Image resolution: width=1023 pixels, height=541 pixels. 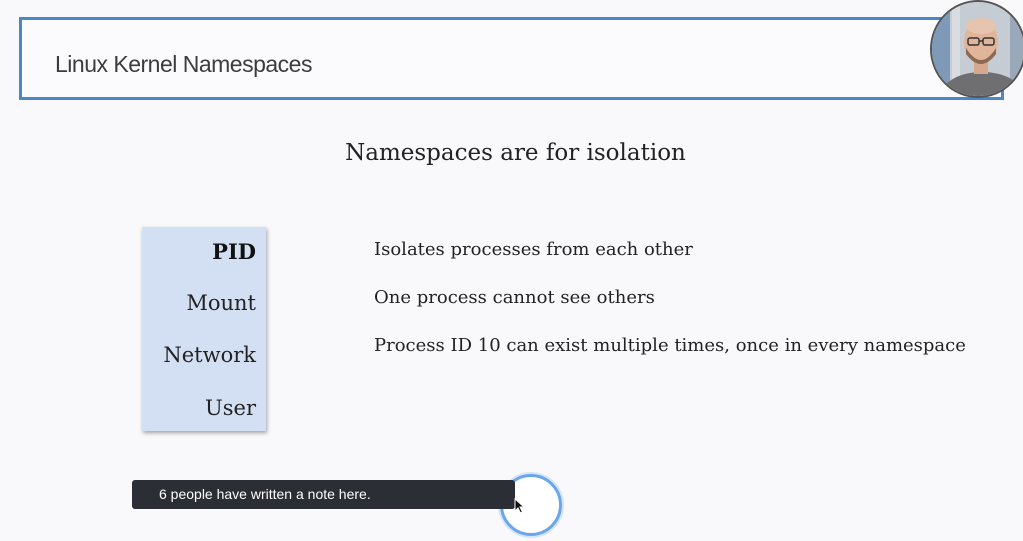 What do you see at coordinates (511, 58) in the screenshot?
I see `slide-header: Linux Kernel Namespaces` at bounding box center [511, 58].